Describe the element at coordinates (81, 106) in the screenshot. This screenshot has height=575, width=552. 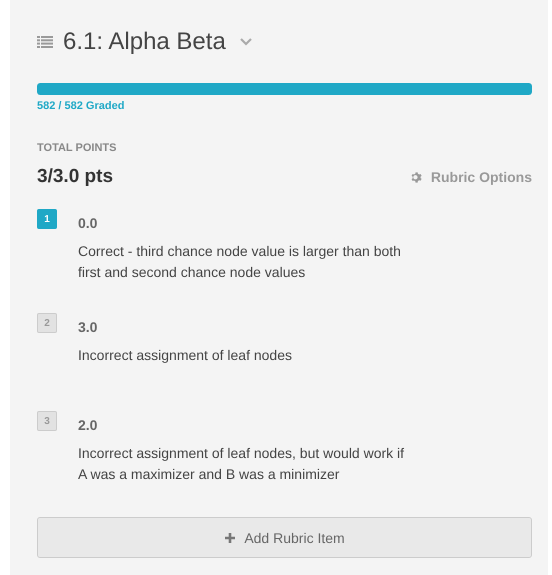
I see `graded-count: 582 / 582 Graded` at that location.